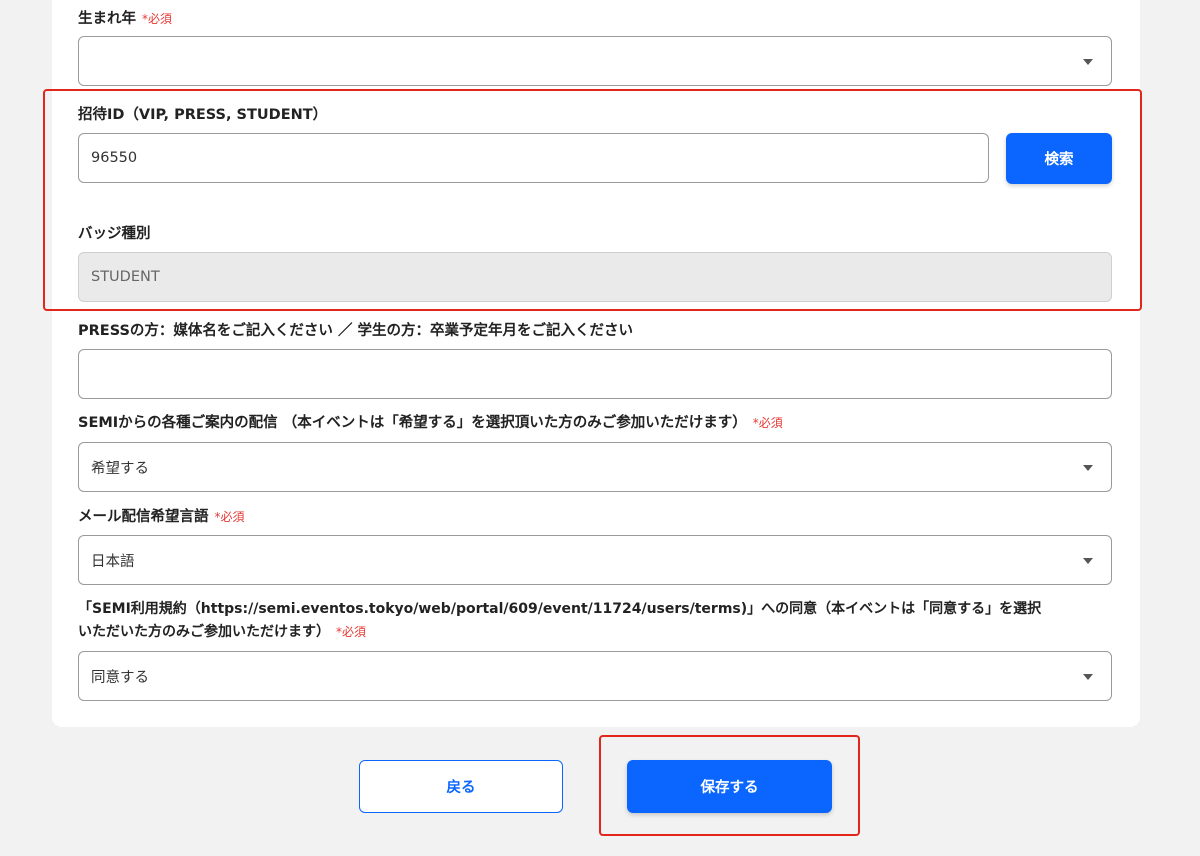 This screenshot has height=856, width=1200. I want to click on birth-year-select, so click(595, 61).